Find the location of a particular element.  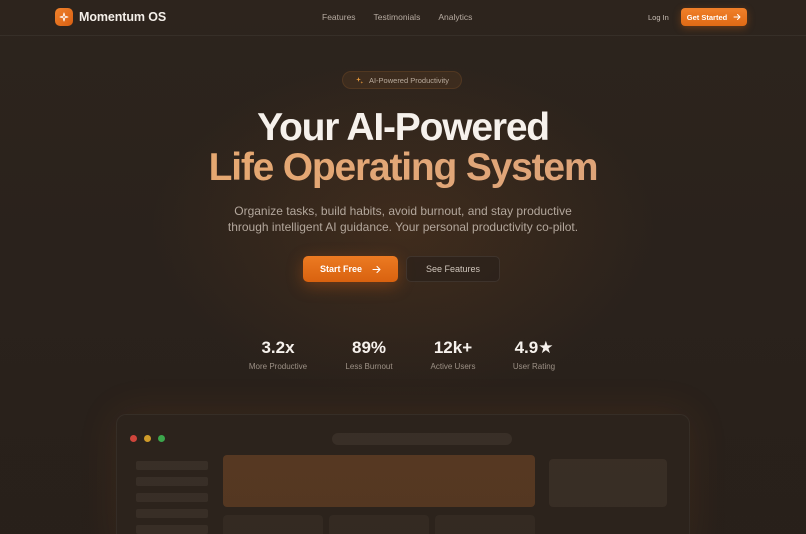

window-minimize-dot is located at coordinates (147, 438).